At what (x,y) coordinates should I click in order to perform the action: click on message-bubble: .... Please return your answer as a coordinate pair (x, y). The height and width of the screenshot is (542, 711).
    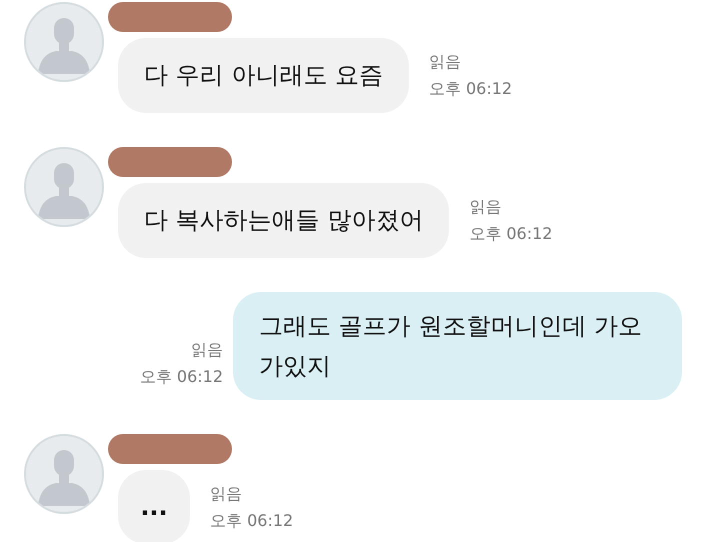
    Looking at the image, I should click on (154, 506).